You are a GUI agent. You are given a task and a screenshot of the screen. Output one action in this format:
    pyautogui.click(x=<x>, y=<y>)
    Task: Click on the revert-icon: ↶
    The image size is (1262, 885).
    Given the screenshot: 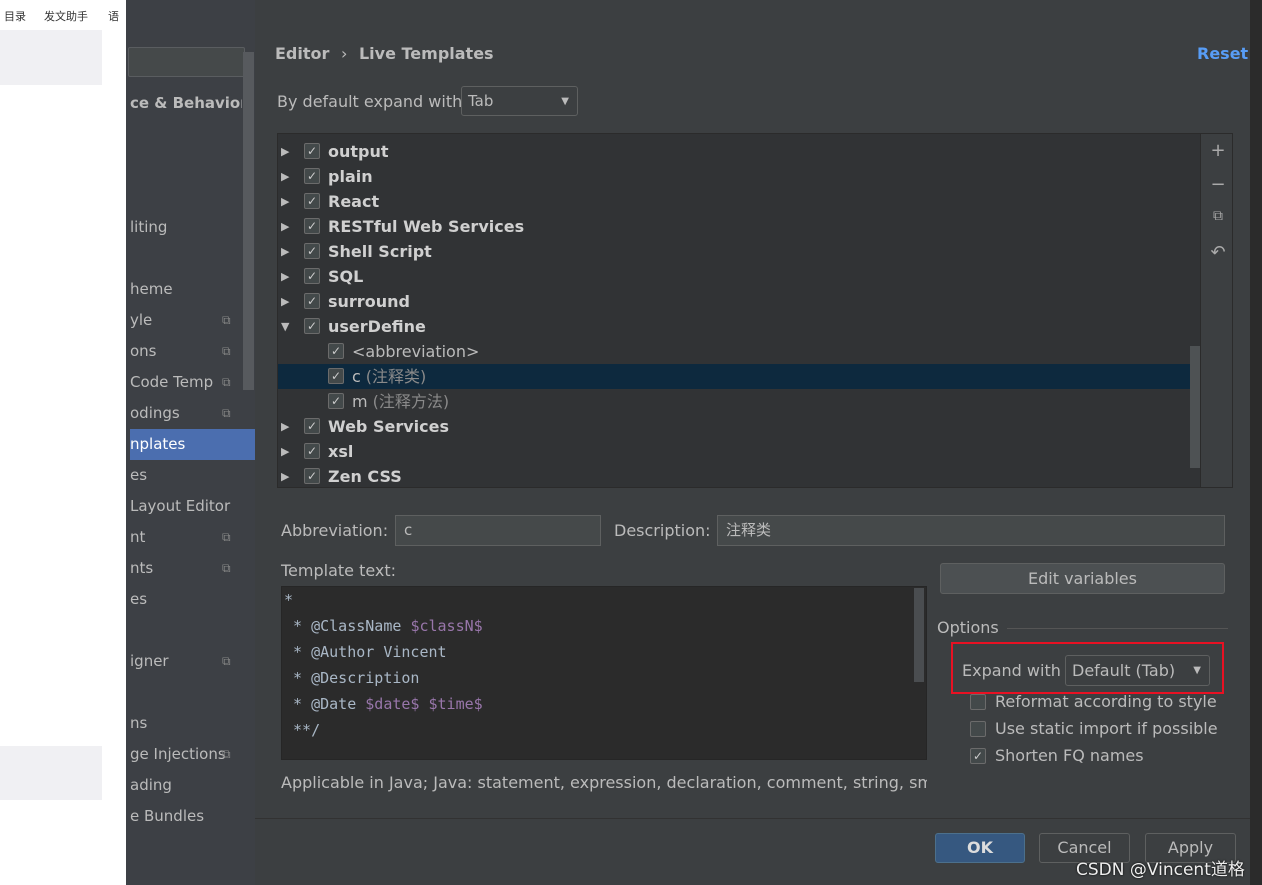 What is the action you would take?
    pyautogui.click(x=1218, y=252)
    